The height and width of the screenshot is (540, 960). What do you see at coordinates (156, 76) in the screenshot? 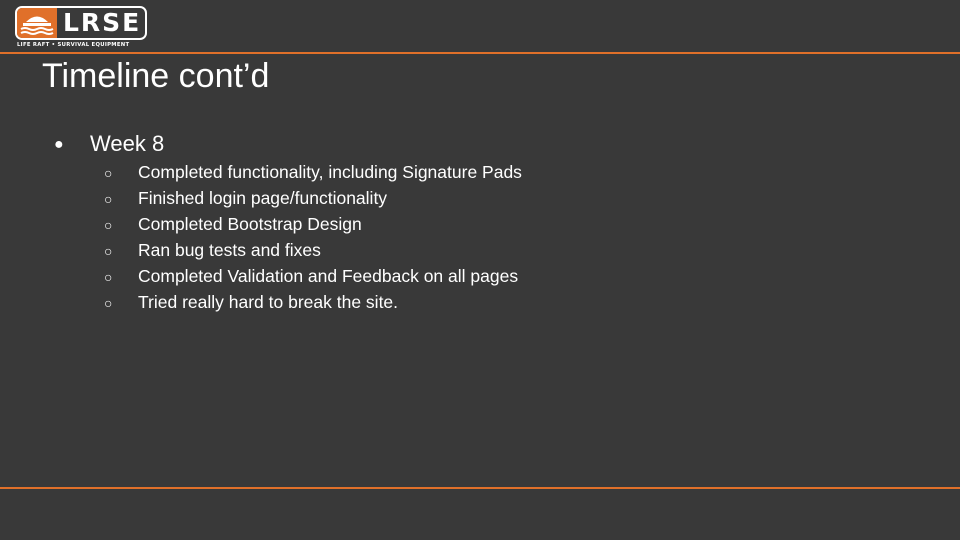
I see `slide-title: Timeline cont’d` at bounding box center [156, 76].